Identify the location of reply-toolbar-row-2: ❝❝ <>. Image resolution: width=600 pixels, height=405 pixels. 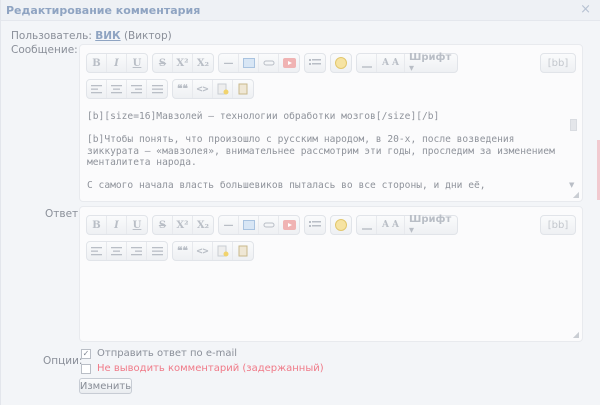
(172, 252).